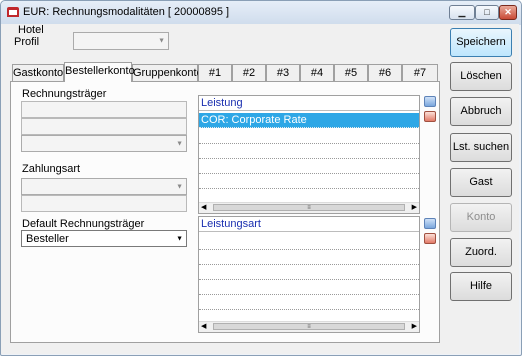 Image resolution: width=522 pixels, height=358 pixels. I want to click on tab-label: #2, so click(249, 73).